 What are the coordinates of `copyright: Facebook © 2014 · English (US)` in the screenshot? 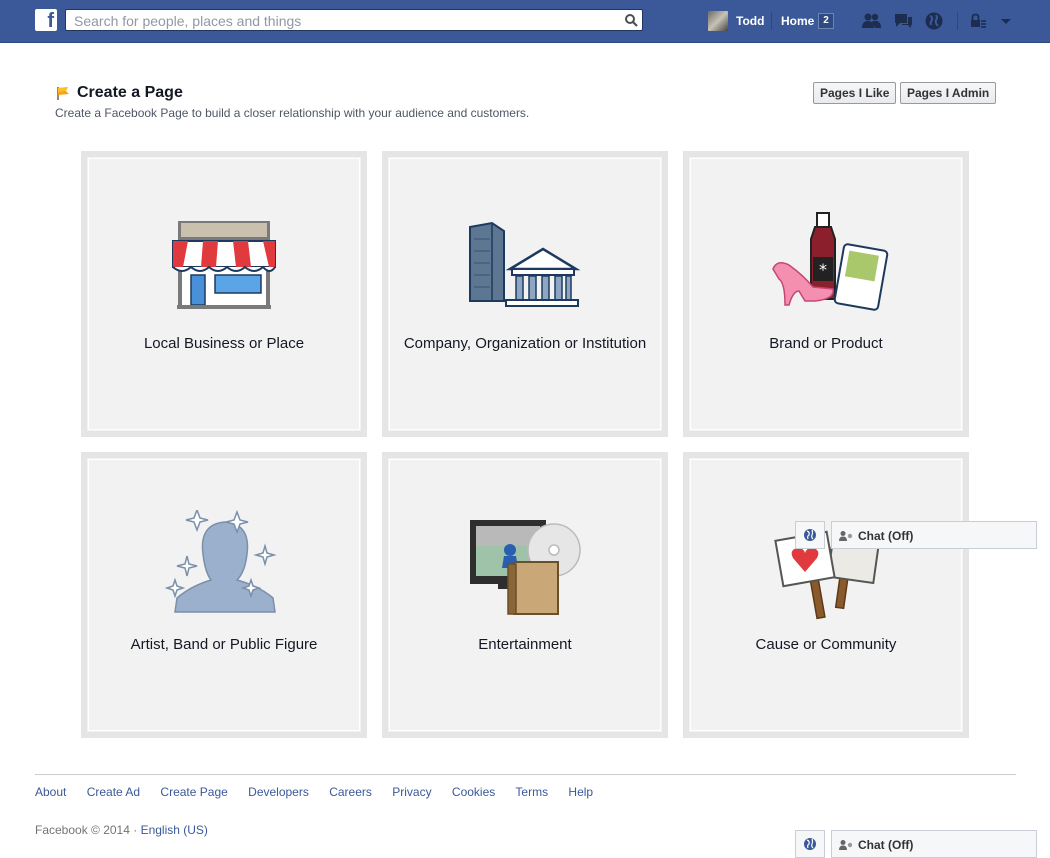 It's located at (121, 830).